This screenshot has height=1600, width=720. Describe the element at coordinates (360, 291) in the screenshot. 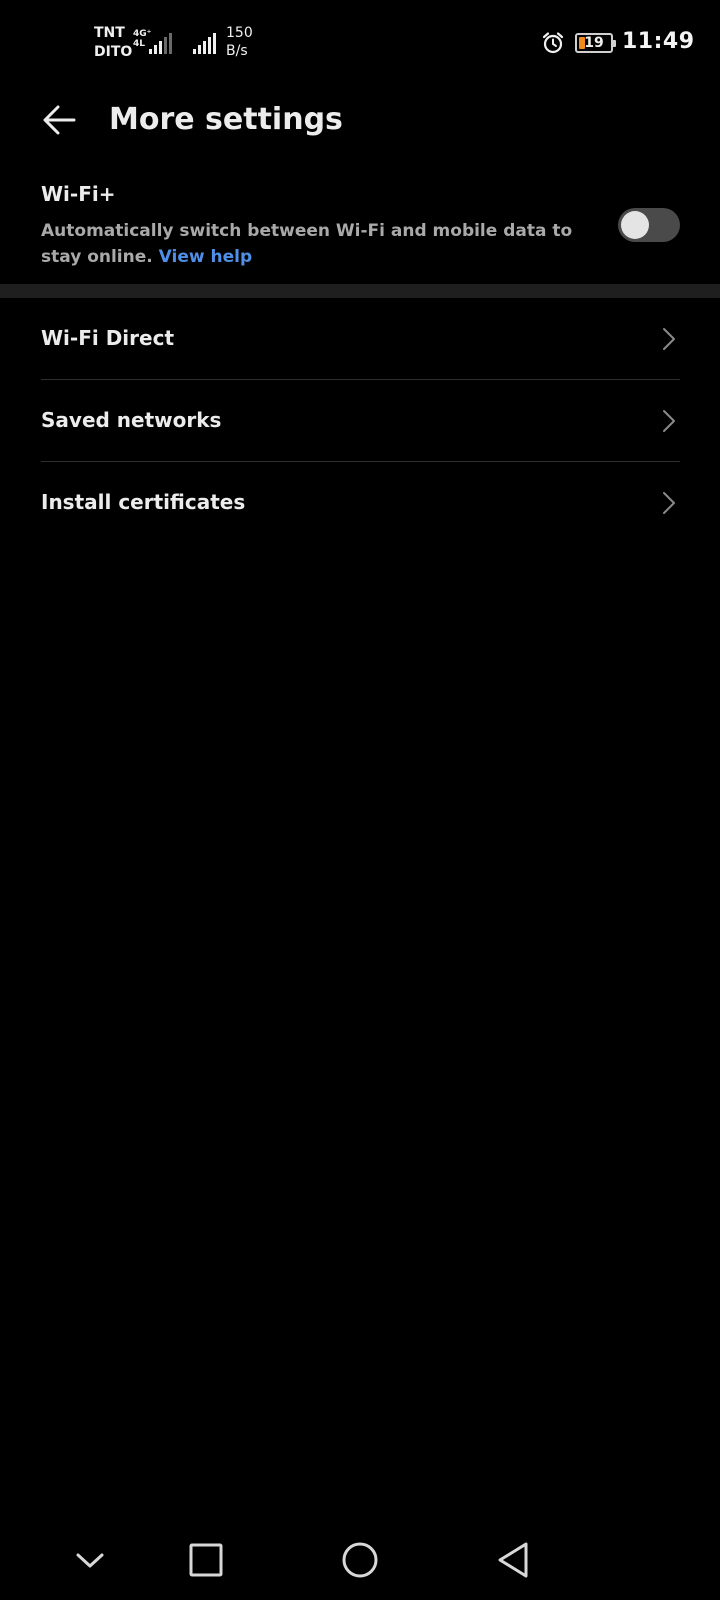

I see `section-separator` at that location.